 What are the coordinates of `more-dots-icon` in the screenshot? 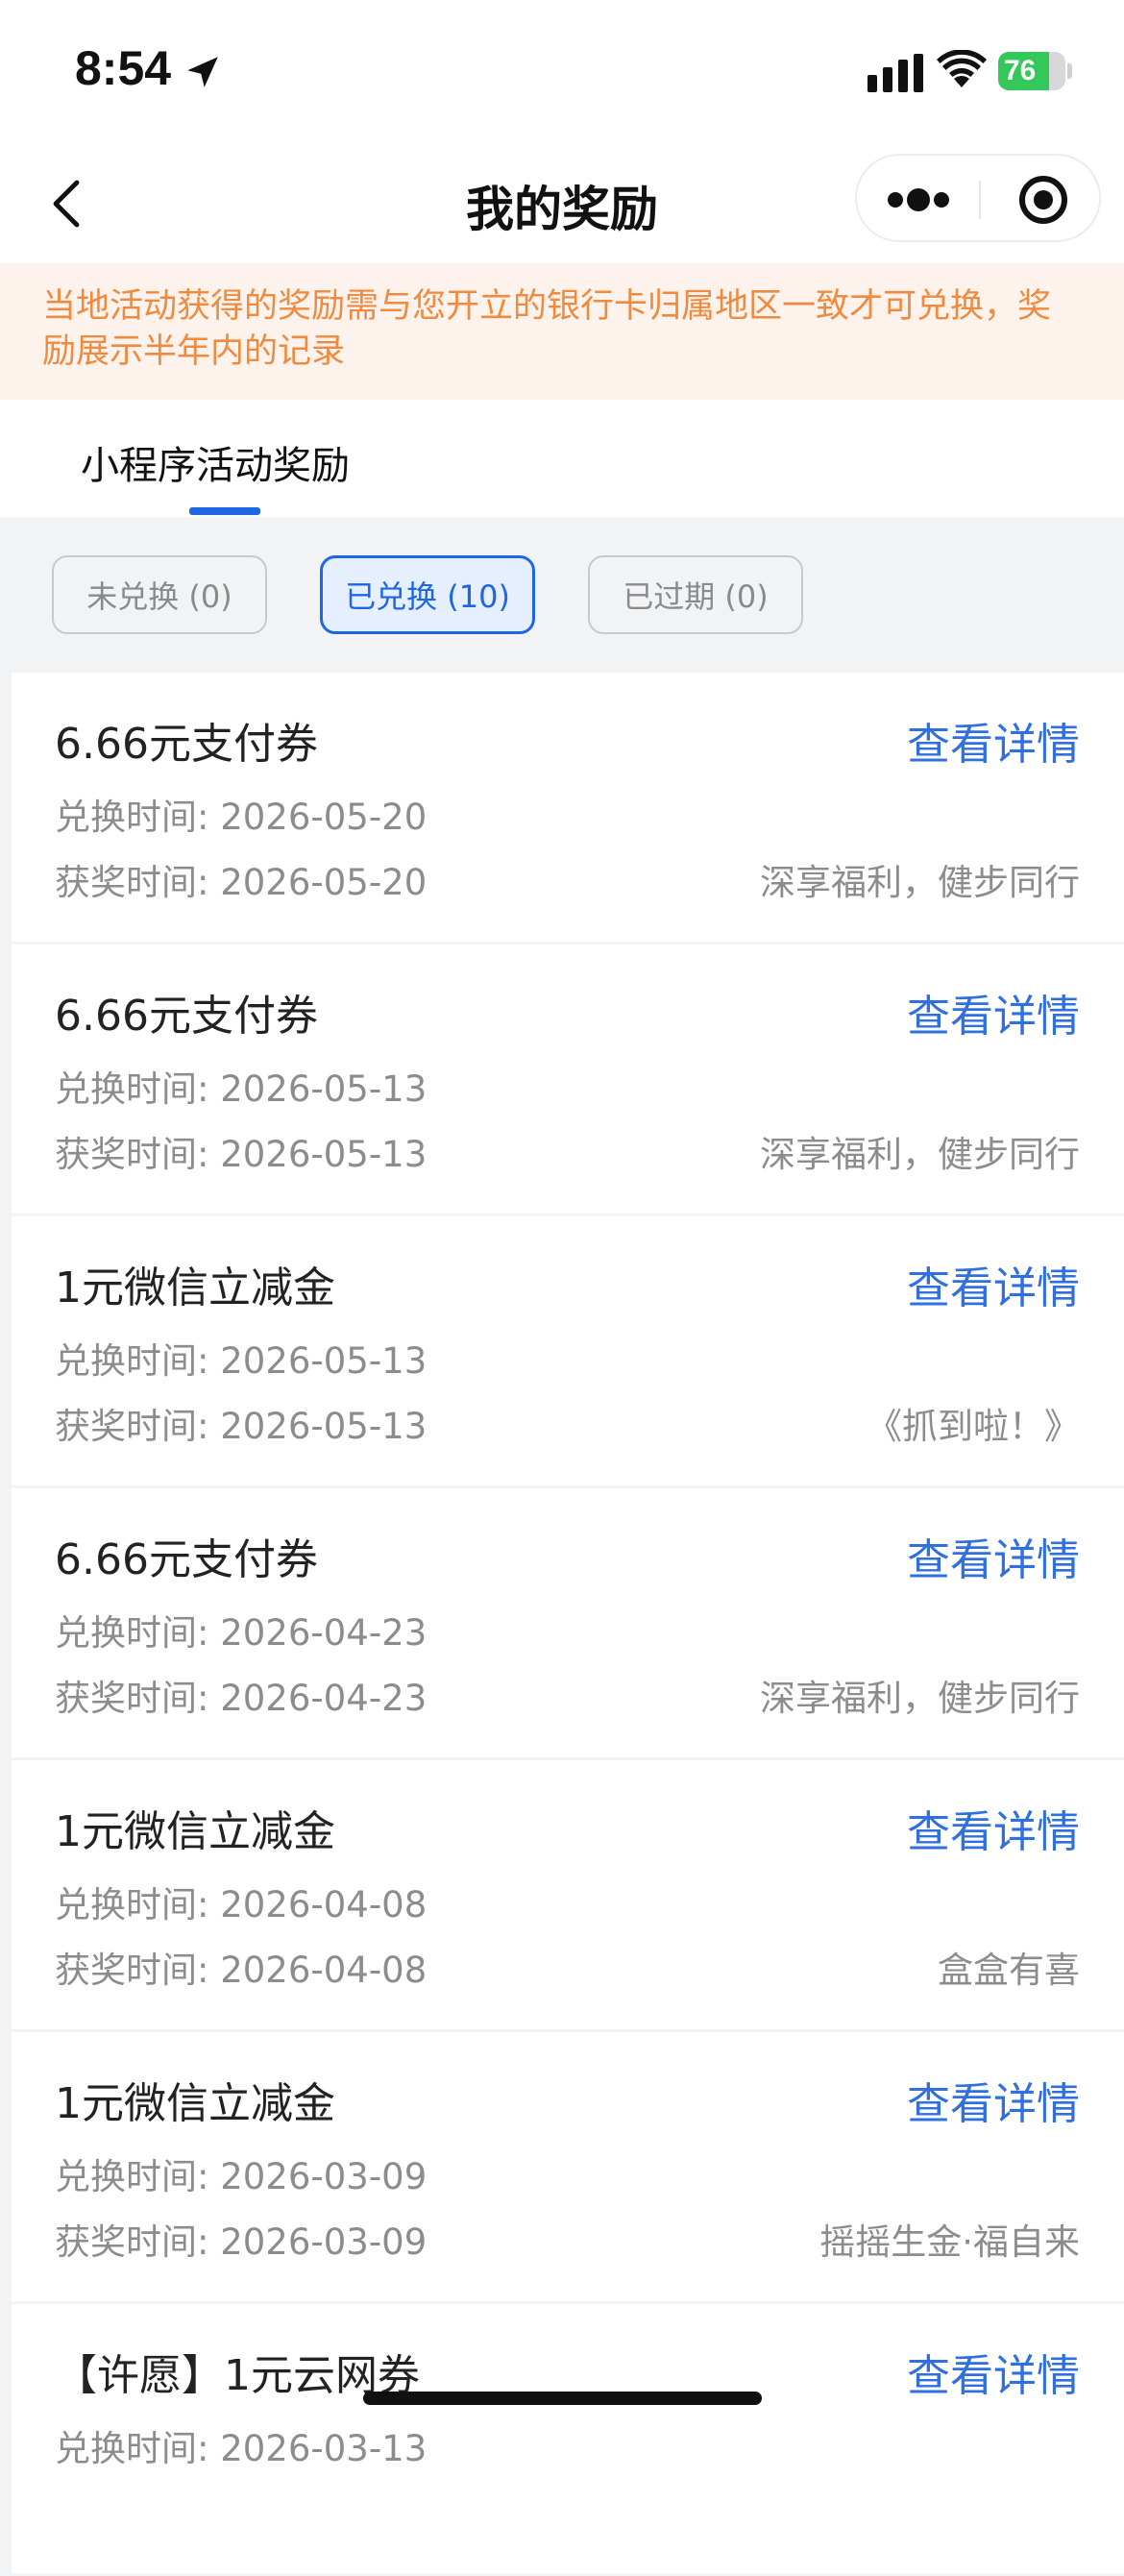 It's located at (918, 200).